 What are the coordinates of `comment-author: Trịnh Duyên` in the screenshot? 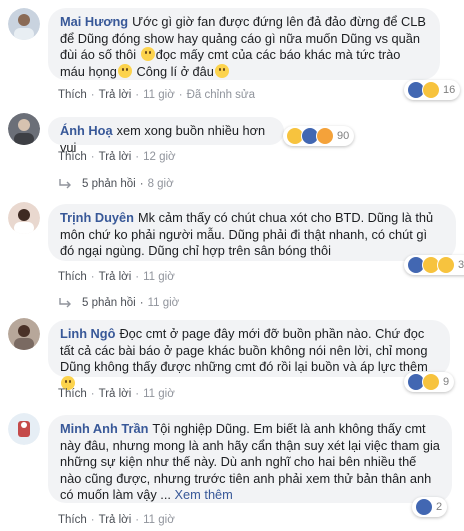 It's located at (97, 217).